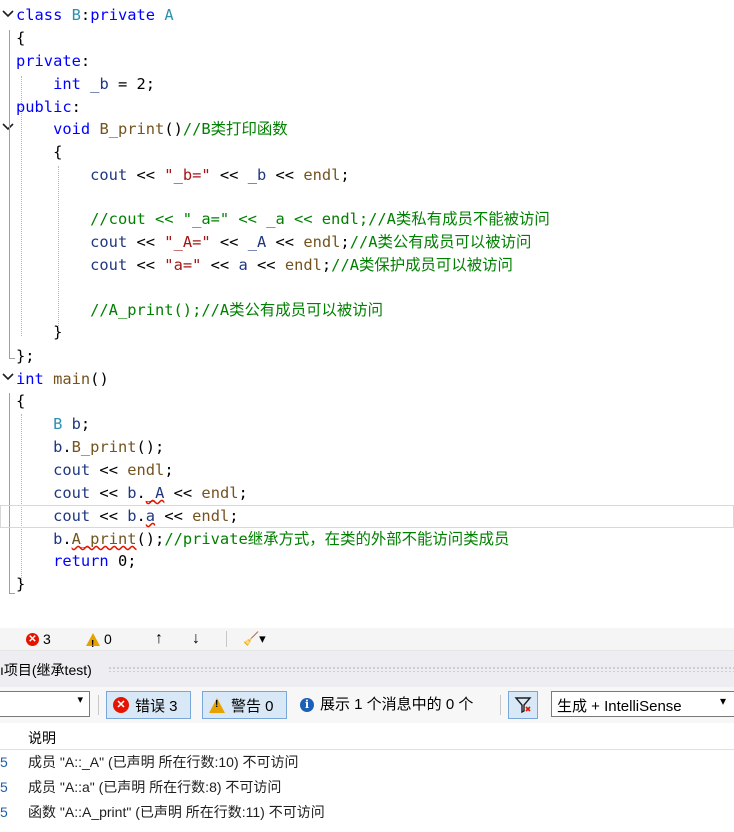 The height and width of the screenshot is (832, 734). Describe the element at coordinates (367, 642) in the screenshot. I see `editor-status-bar: ✕ 3 0 ↑ ↓ 🧹▾` at that location.